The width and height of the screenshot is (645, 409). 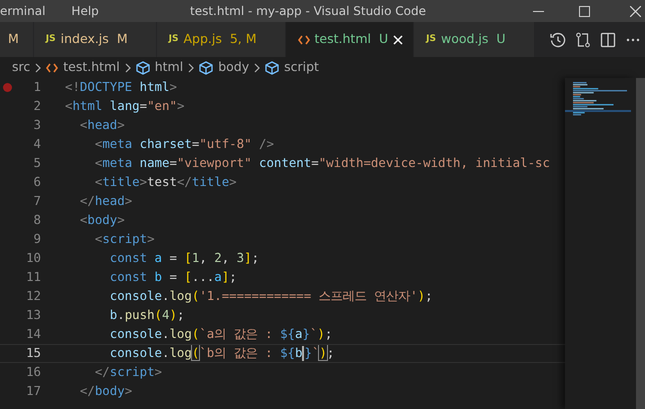 I want to click on line-number: 16, so click(x=33, y=372).